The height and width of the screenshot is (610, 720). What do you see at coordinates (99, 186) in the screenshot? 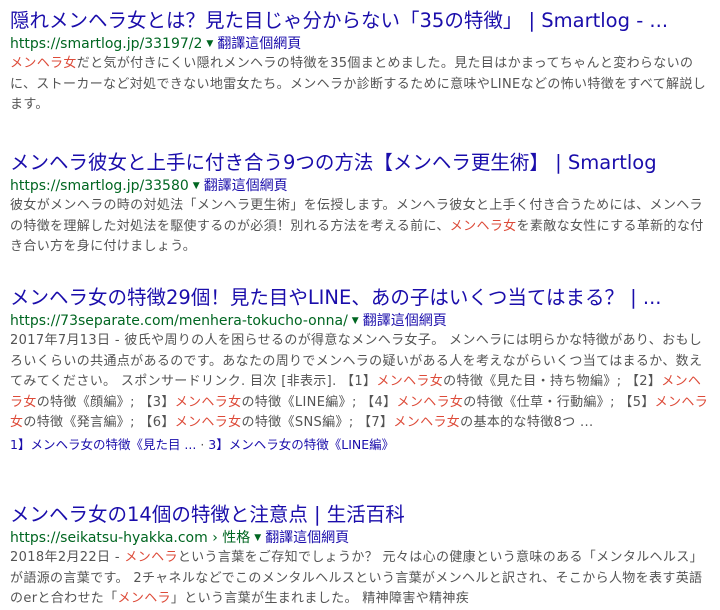
I see `result-url: https://smartlog.jp/33580` at bounding box center [99, 186].